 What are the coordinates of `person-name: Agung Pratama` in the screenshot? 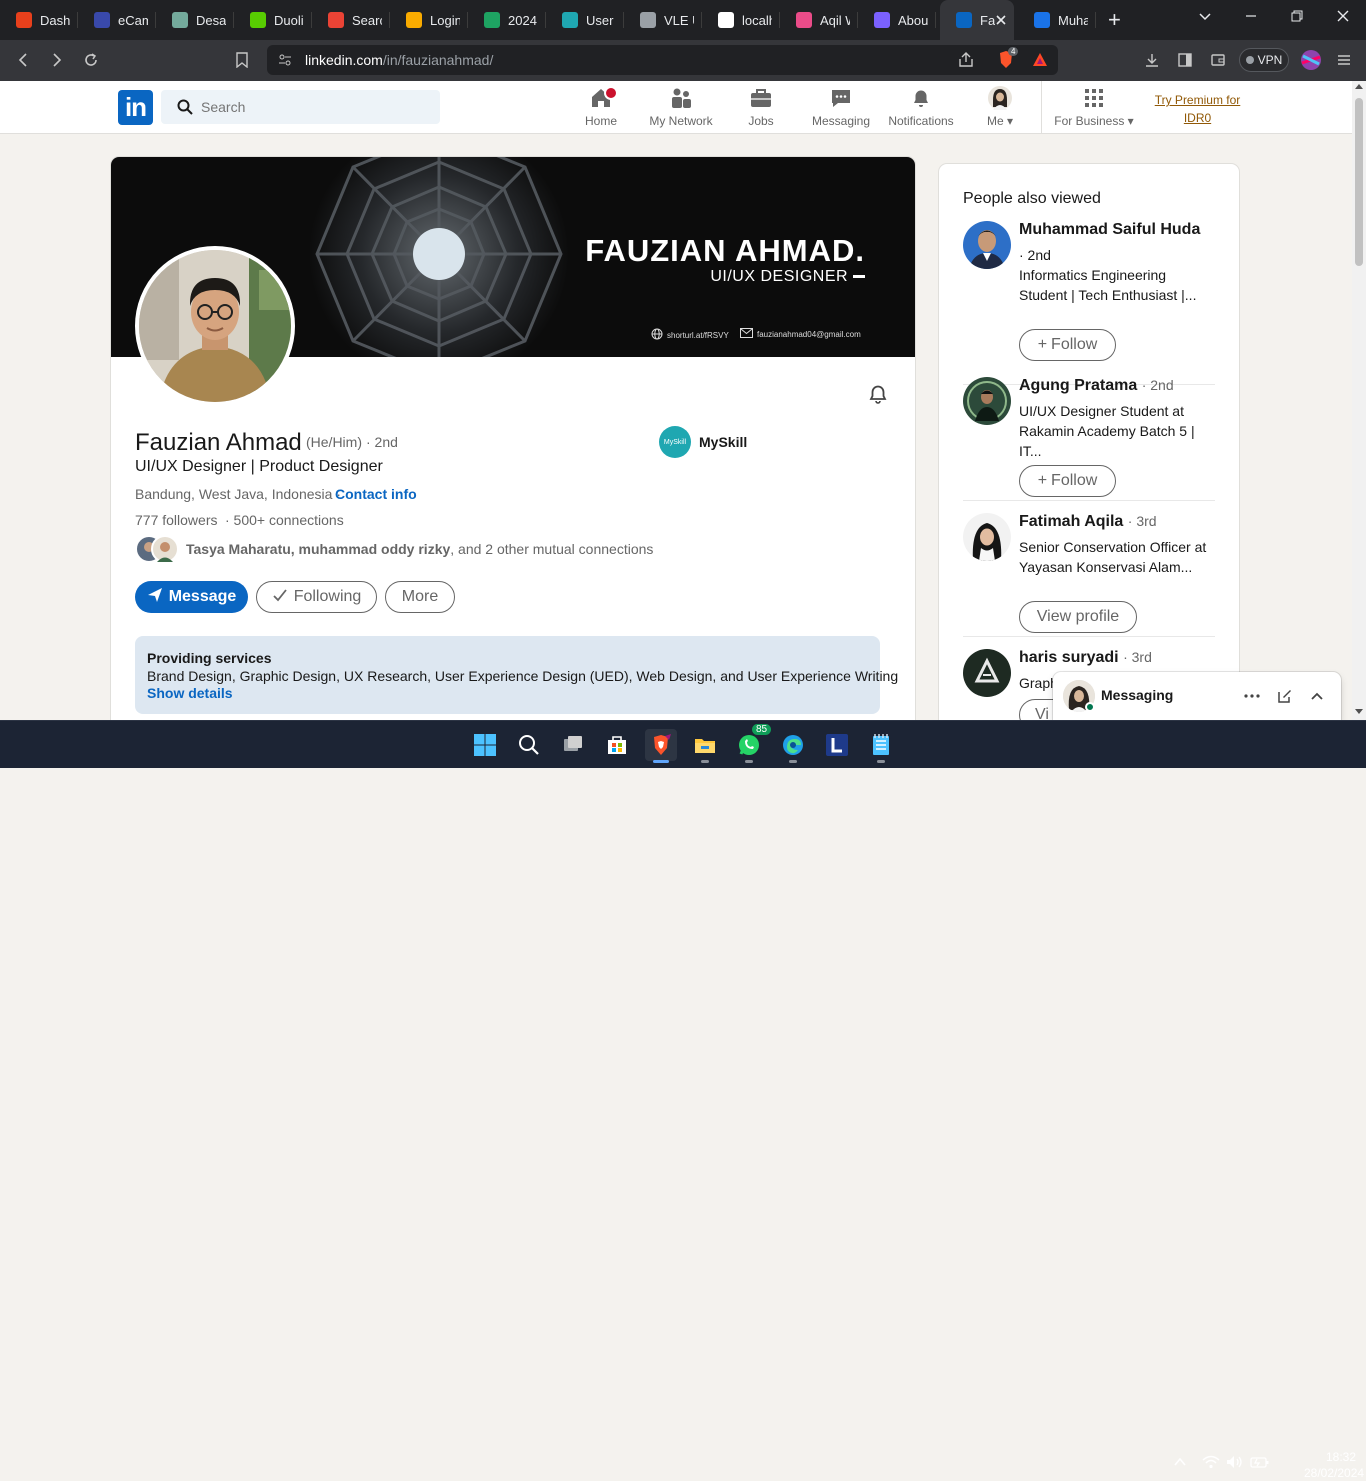 It's located at (1078, 385).